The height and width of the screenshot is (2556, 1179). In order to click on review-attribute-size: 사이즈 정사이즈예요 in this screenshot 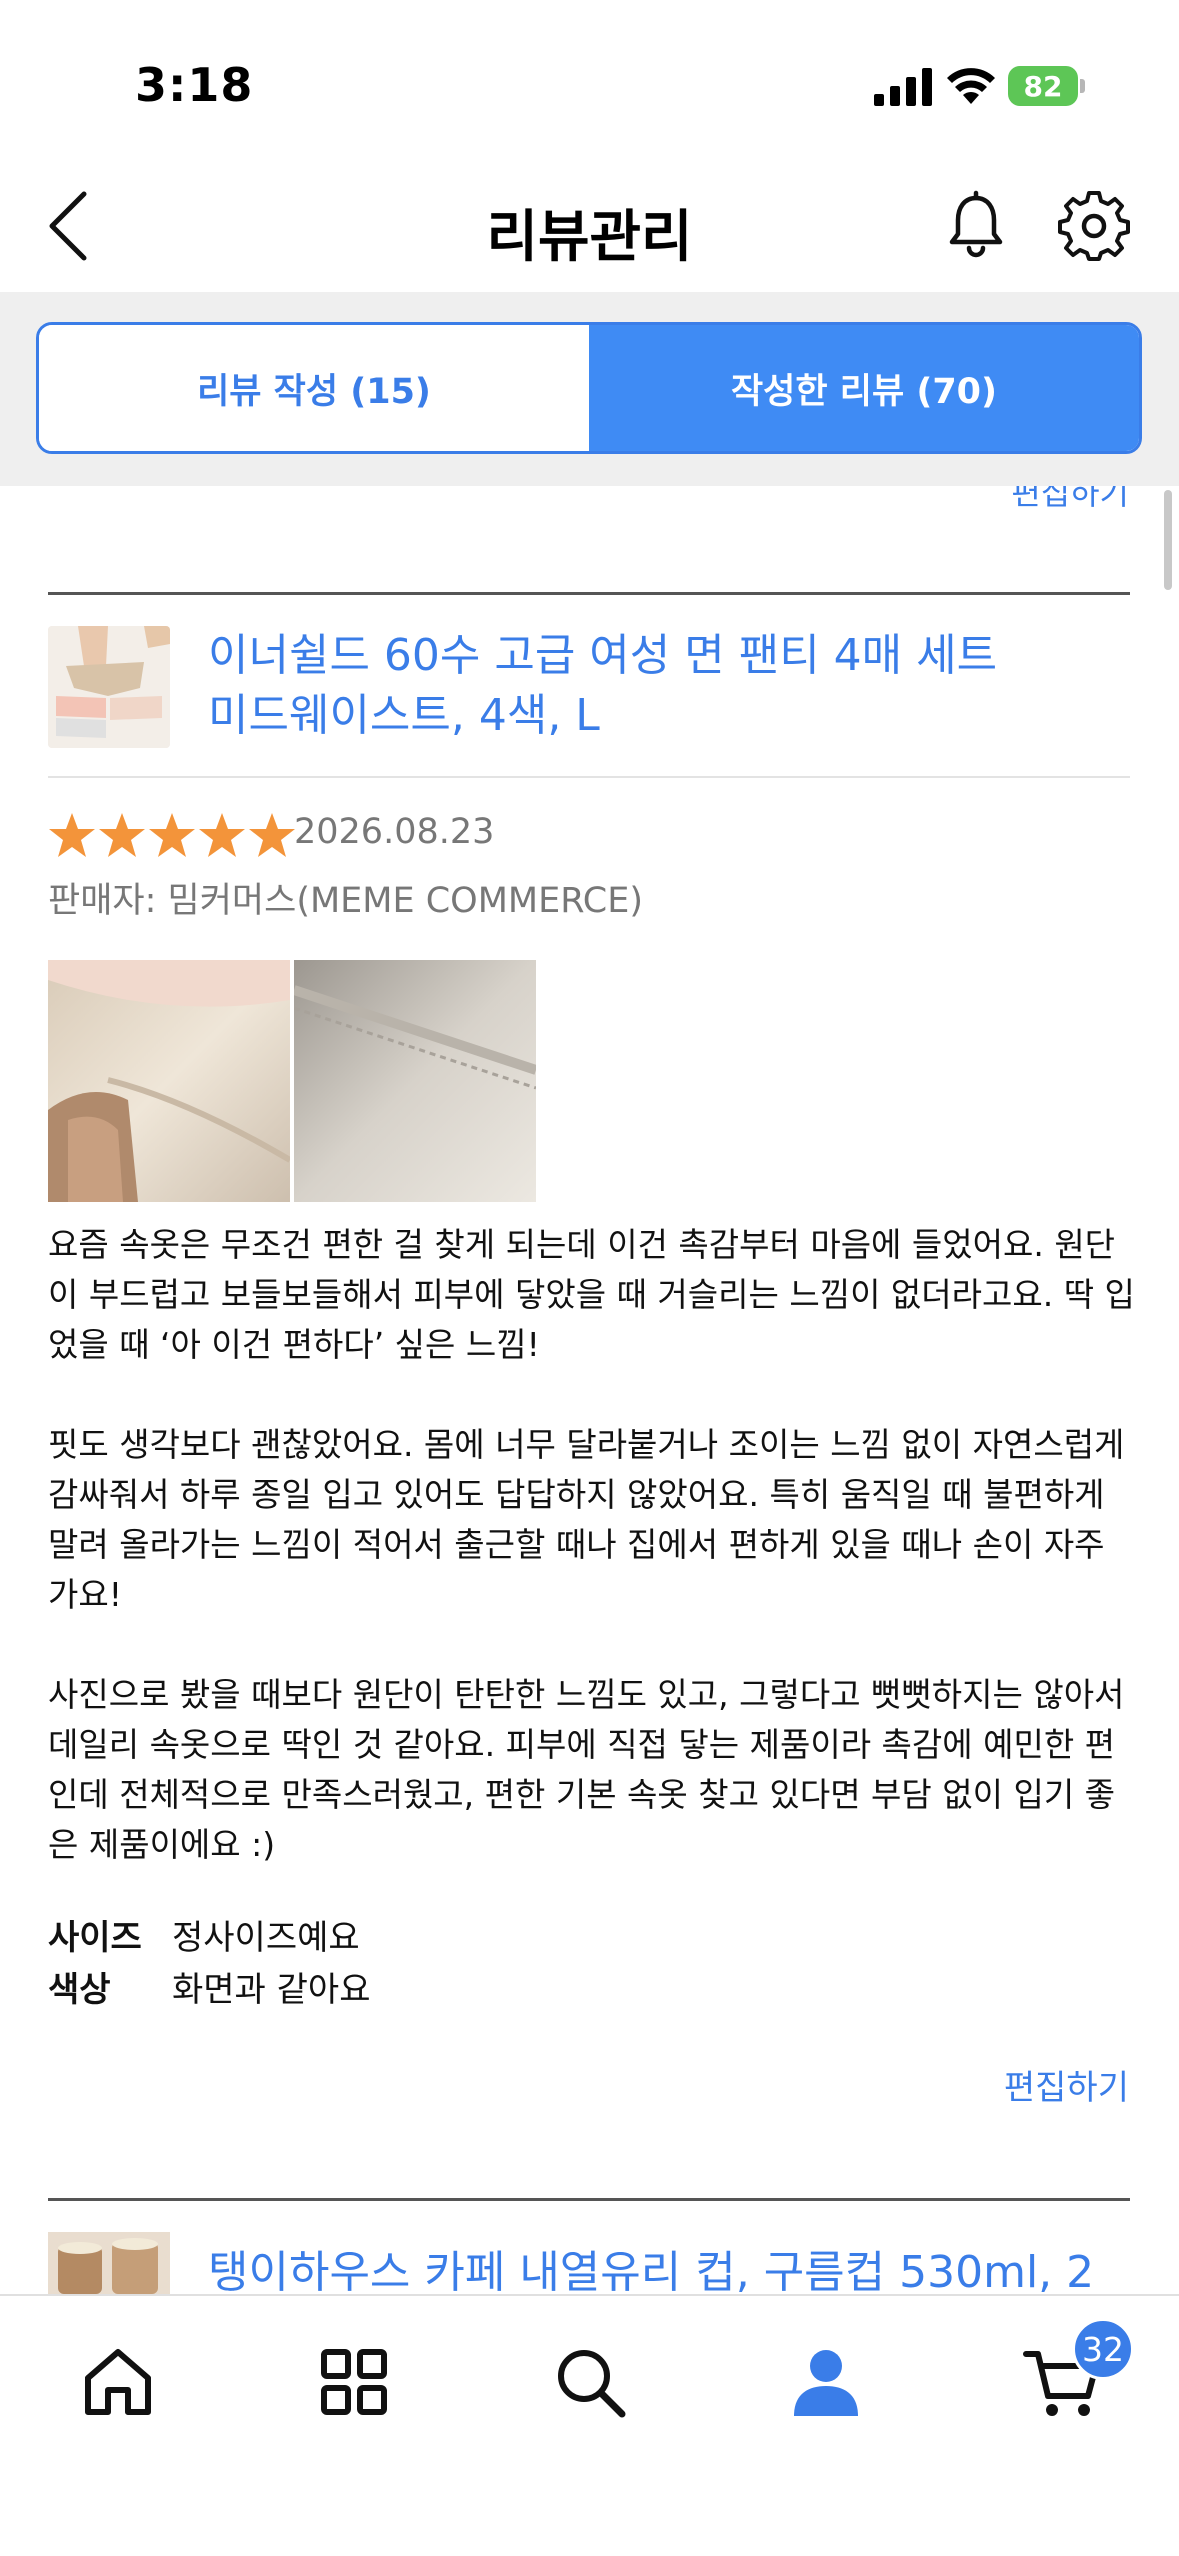, I will do `click(204, 1934)`.